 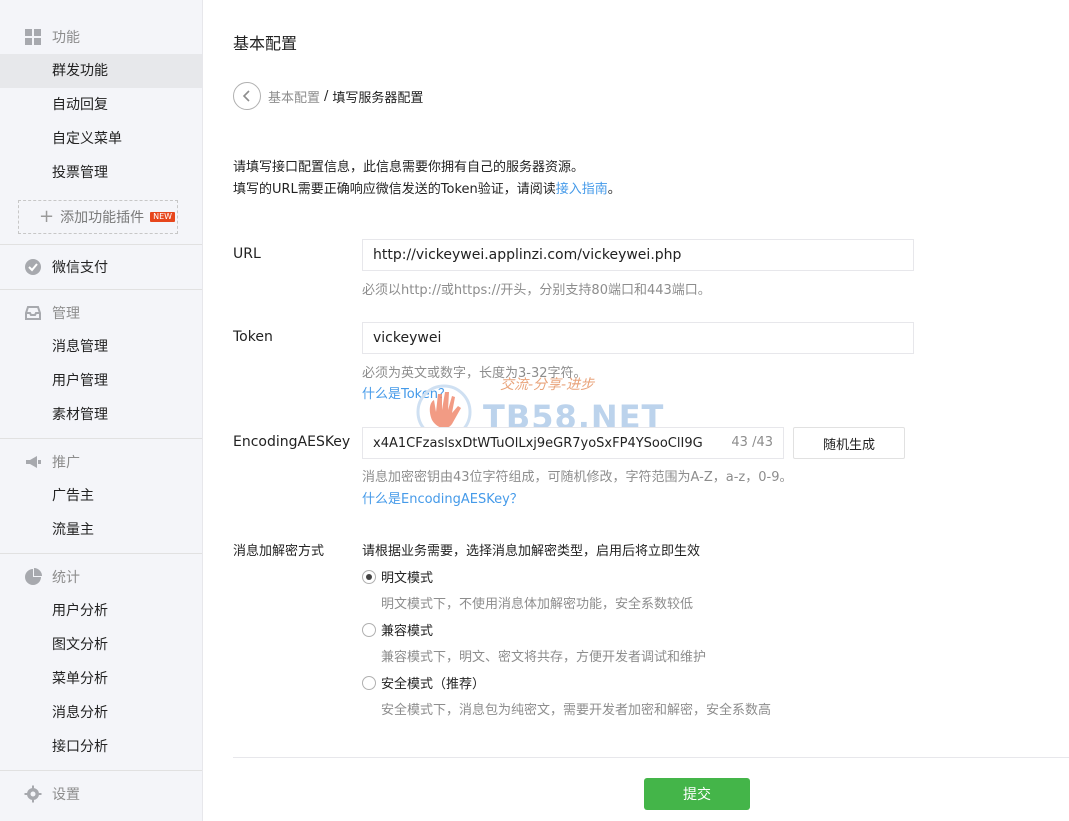 What do you see at coordinates (101, 462) in the screenshot?
I see `sidebar-section-promo: 推广` at bounding box center [101, 462].